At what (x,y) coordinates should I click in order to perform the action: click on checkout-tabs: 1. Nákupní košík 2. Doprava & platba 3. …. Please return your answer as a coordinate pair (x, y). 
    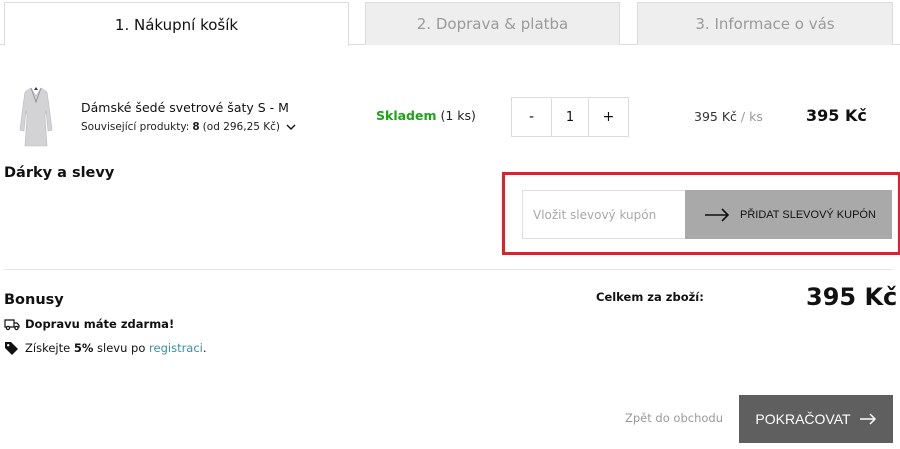
    Looking at the image, I should click on (450, 23).